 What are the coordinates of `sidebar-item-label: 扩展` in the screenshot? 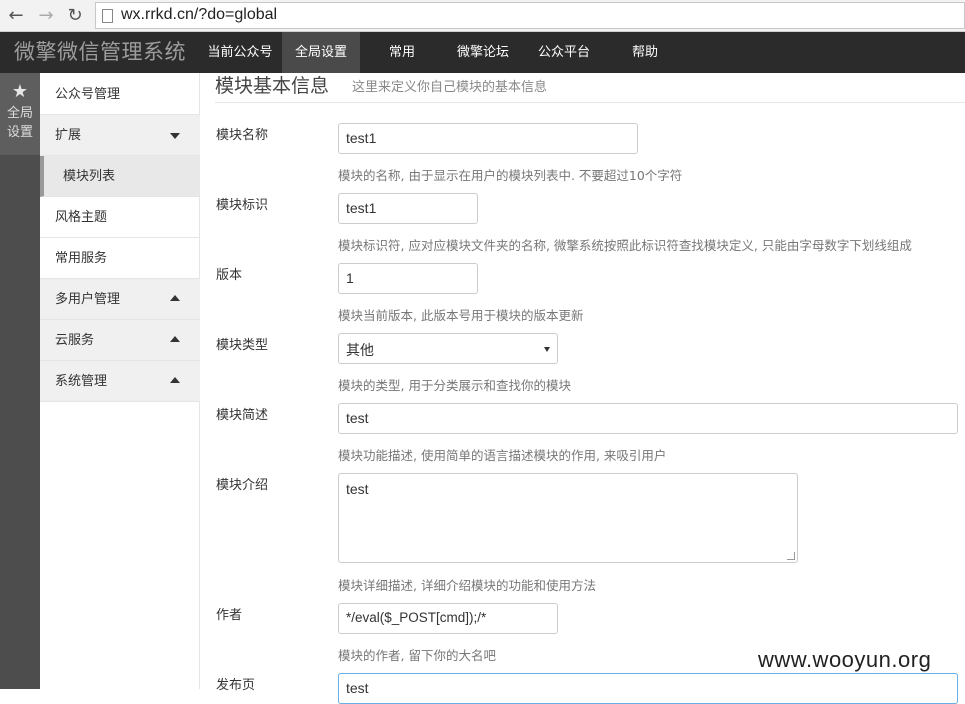 It's located at (68, 135).